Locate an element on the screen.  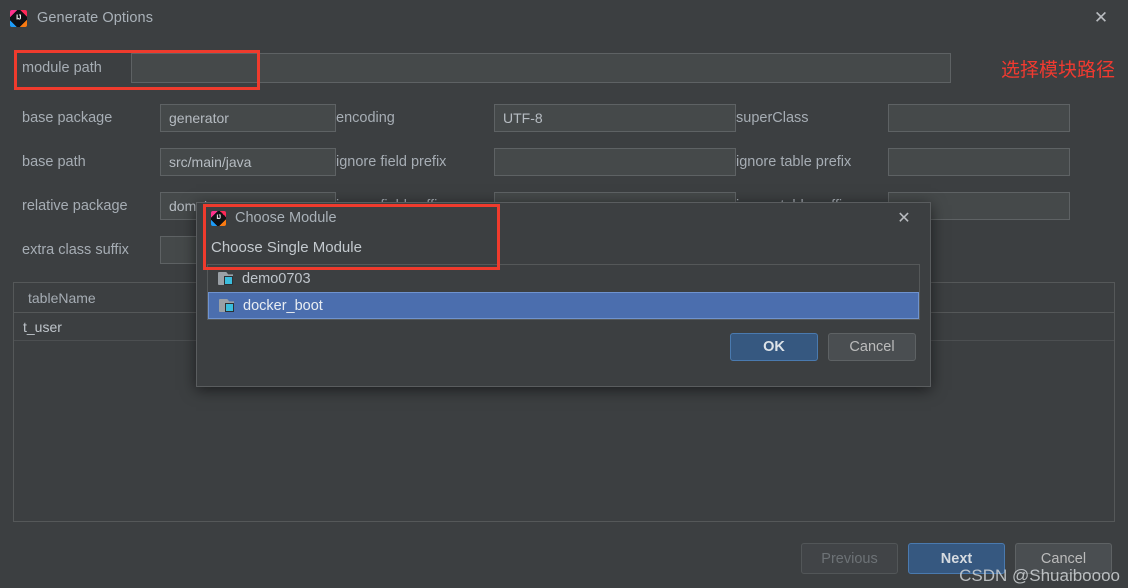
module-path-annotation: 选择模块路径 is located at coordinates (1057, 69).